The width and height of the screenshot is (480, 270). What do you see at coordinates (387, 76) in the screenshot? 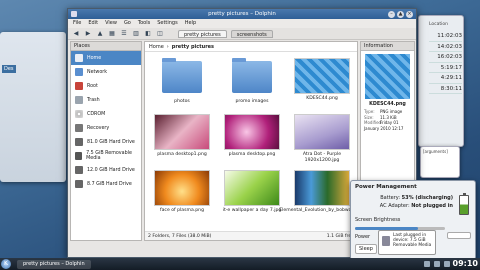
I see `info-preview` at bounding box center [387, 76].